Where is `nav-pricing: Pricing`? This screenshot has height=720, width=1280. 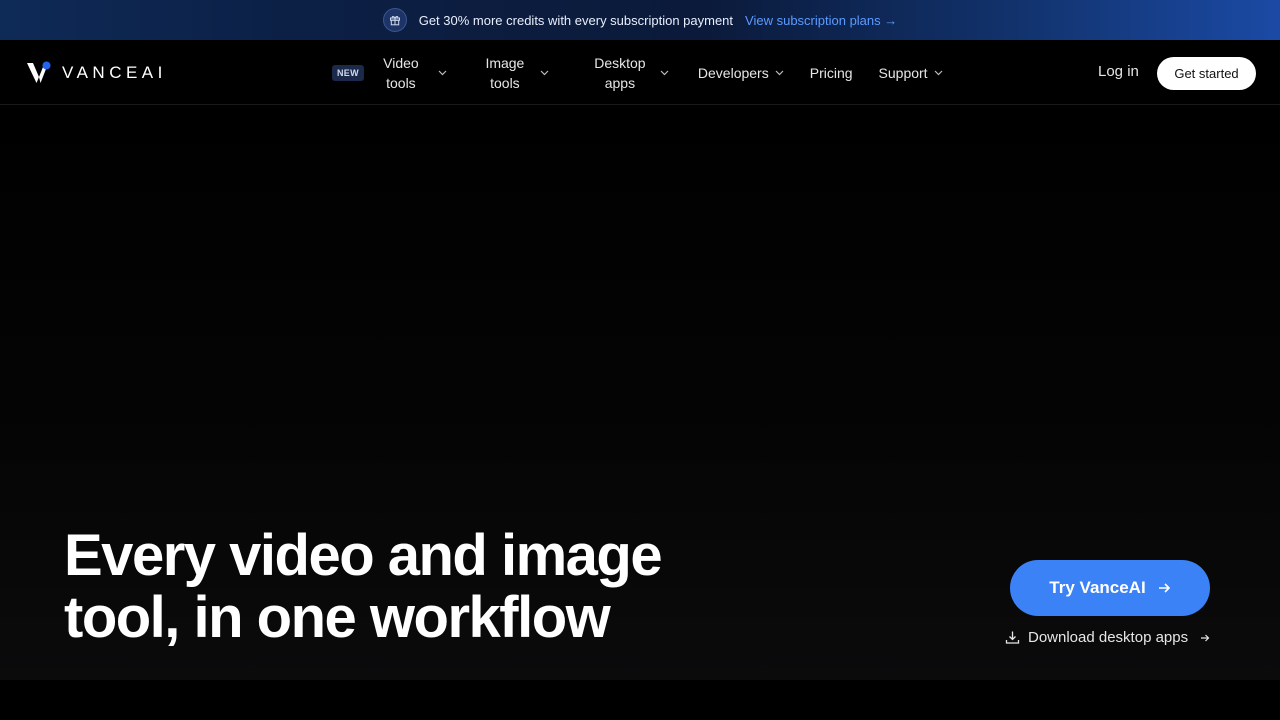
nav-pricing: Pricing is located at coordinates (831, 73).